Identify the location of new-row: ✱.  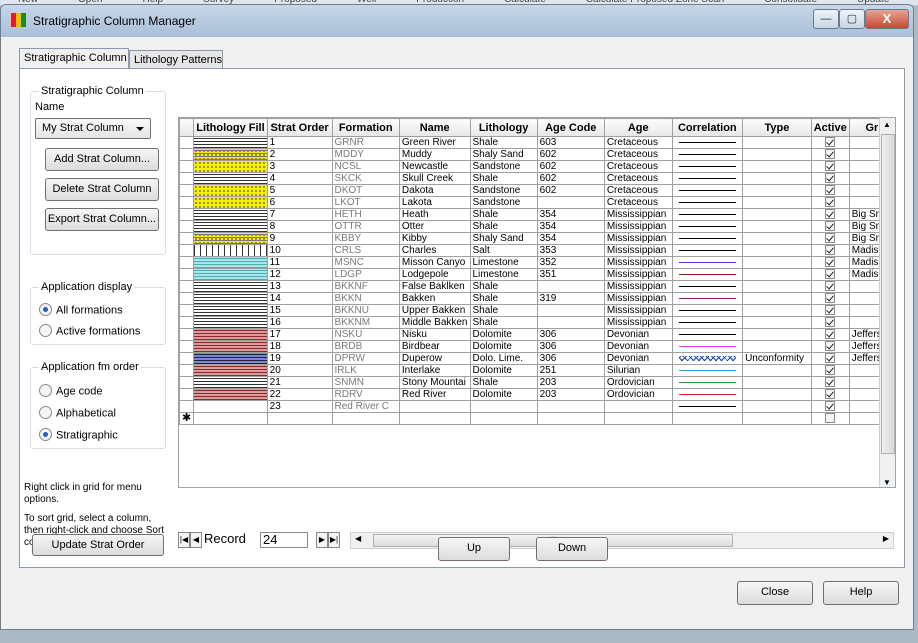
(537, 418).